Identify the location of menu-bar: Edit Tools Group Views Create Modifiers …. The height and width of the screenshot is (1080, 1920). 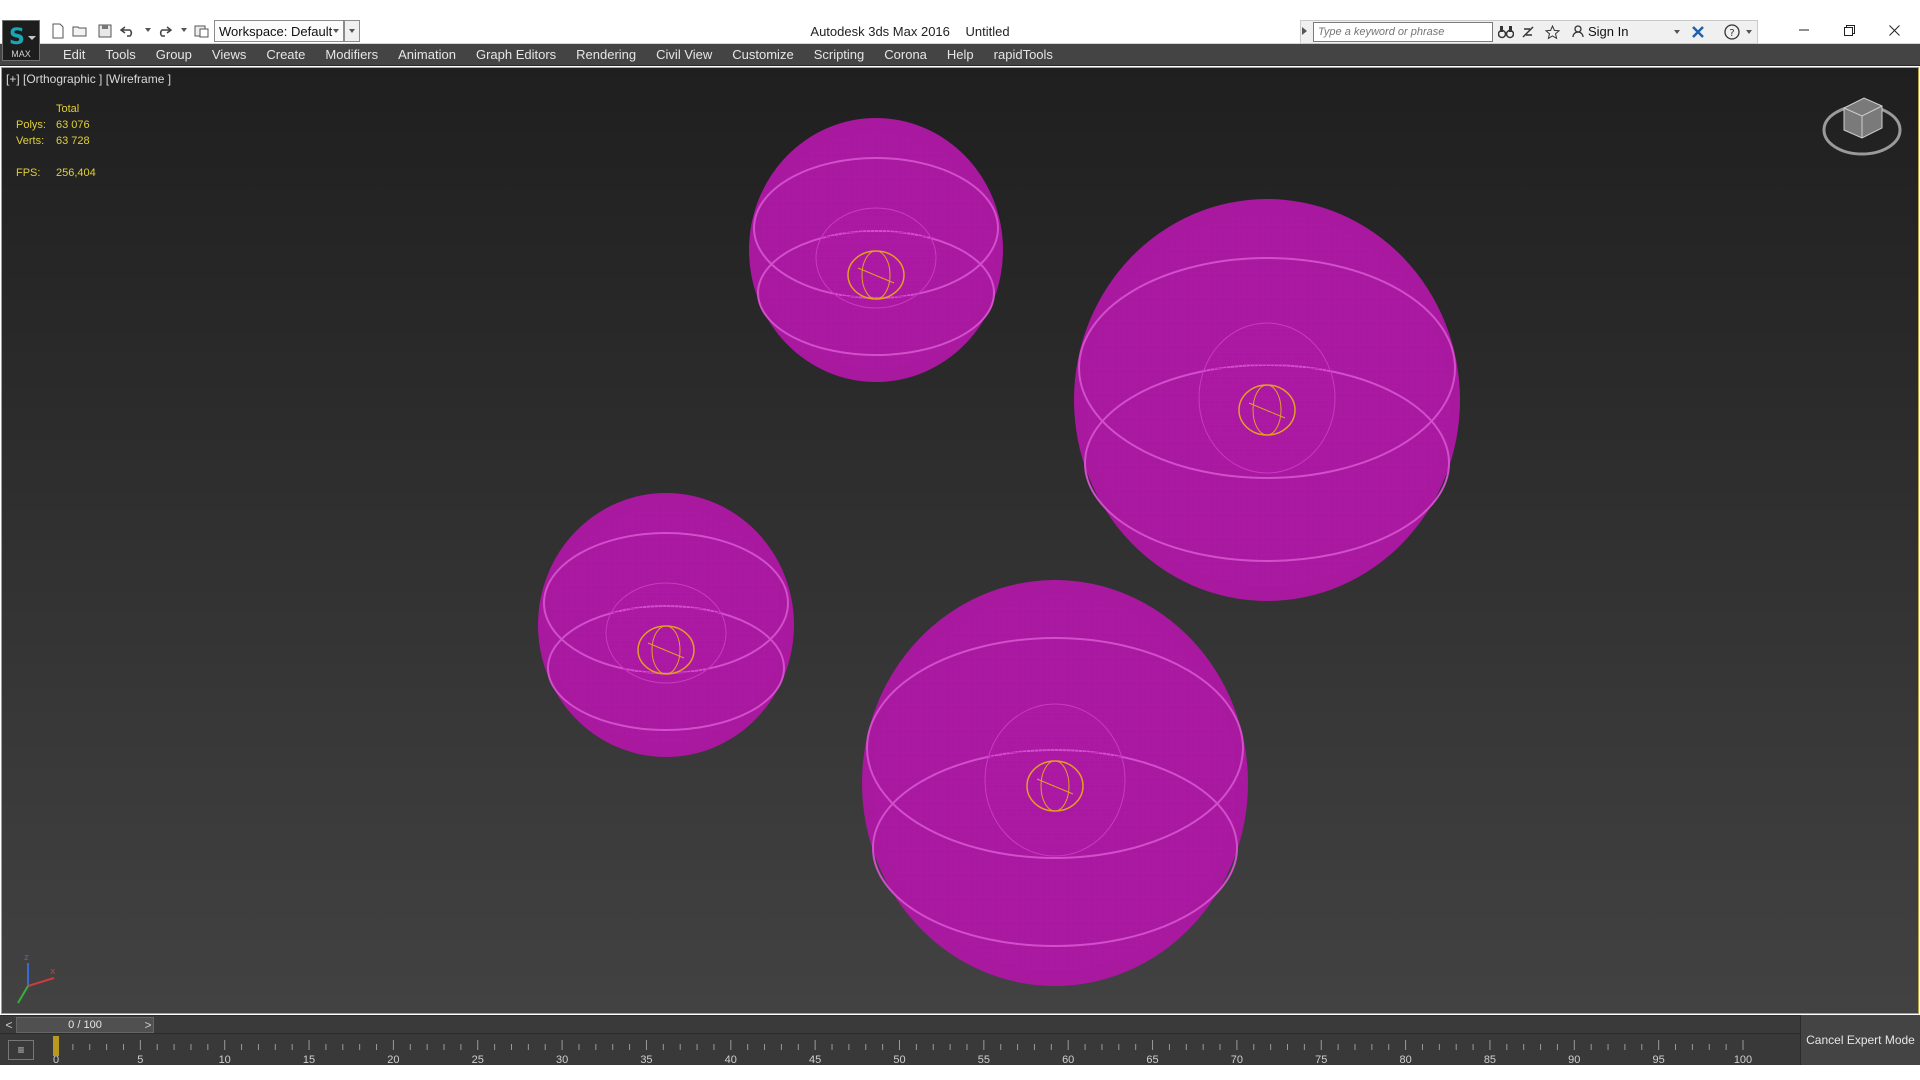
(960, 55).